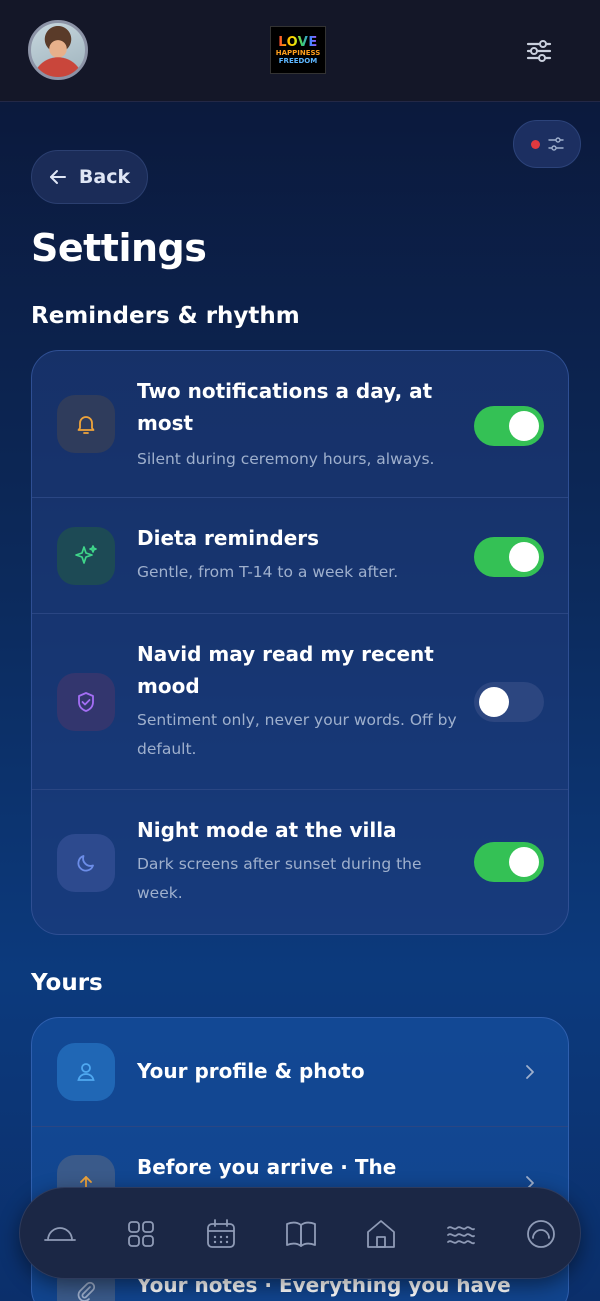  Describe the element at coordinates (251, 1071) in the screenshot. I see `link-title: Your profile & photo` at that location.